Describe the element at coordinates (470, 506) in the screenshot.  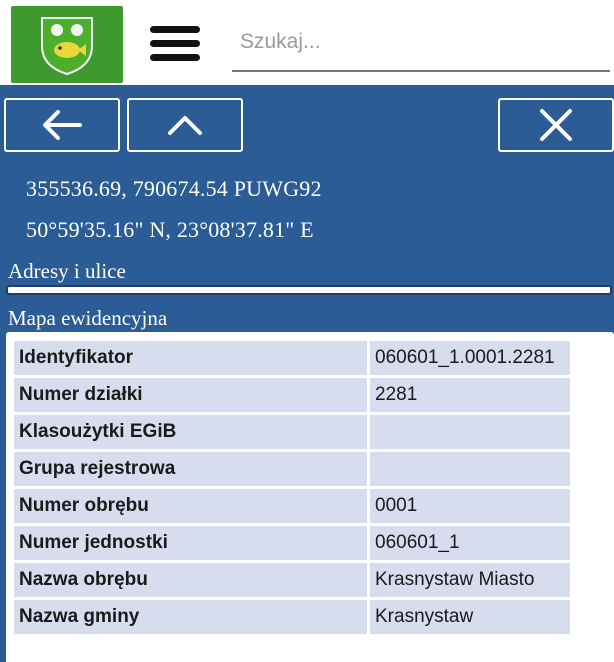
I see `row-value: 0001` at that location.